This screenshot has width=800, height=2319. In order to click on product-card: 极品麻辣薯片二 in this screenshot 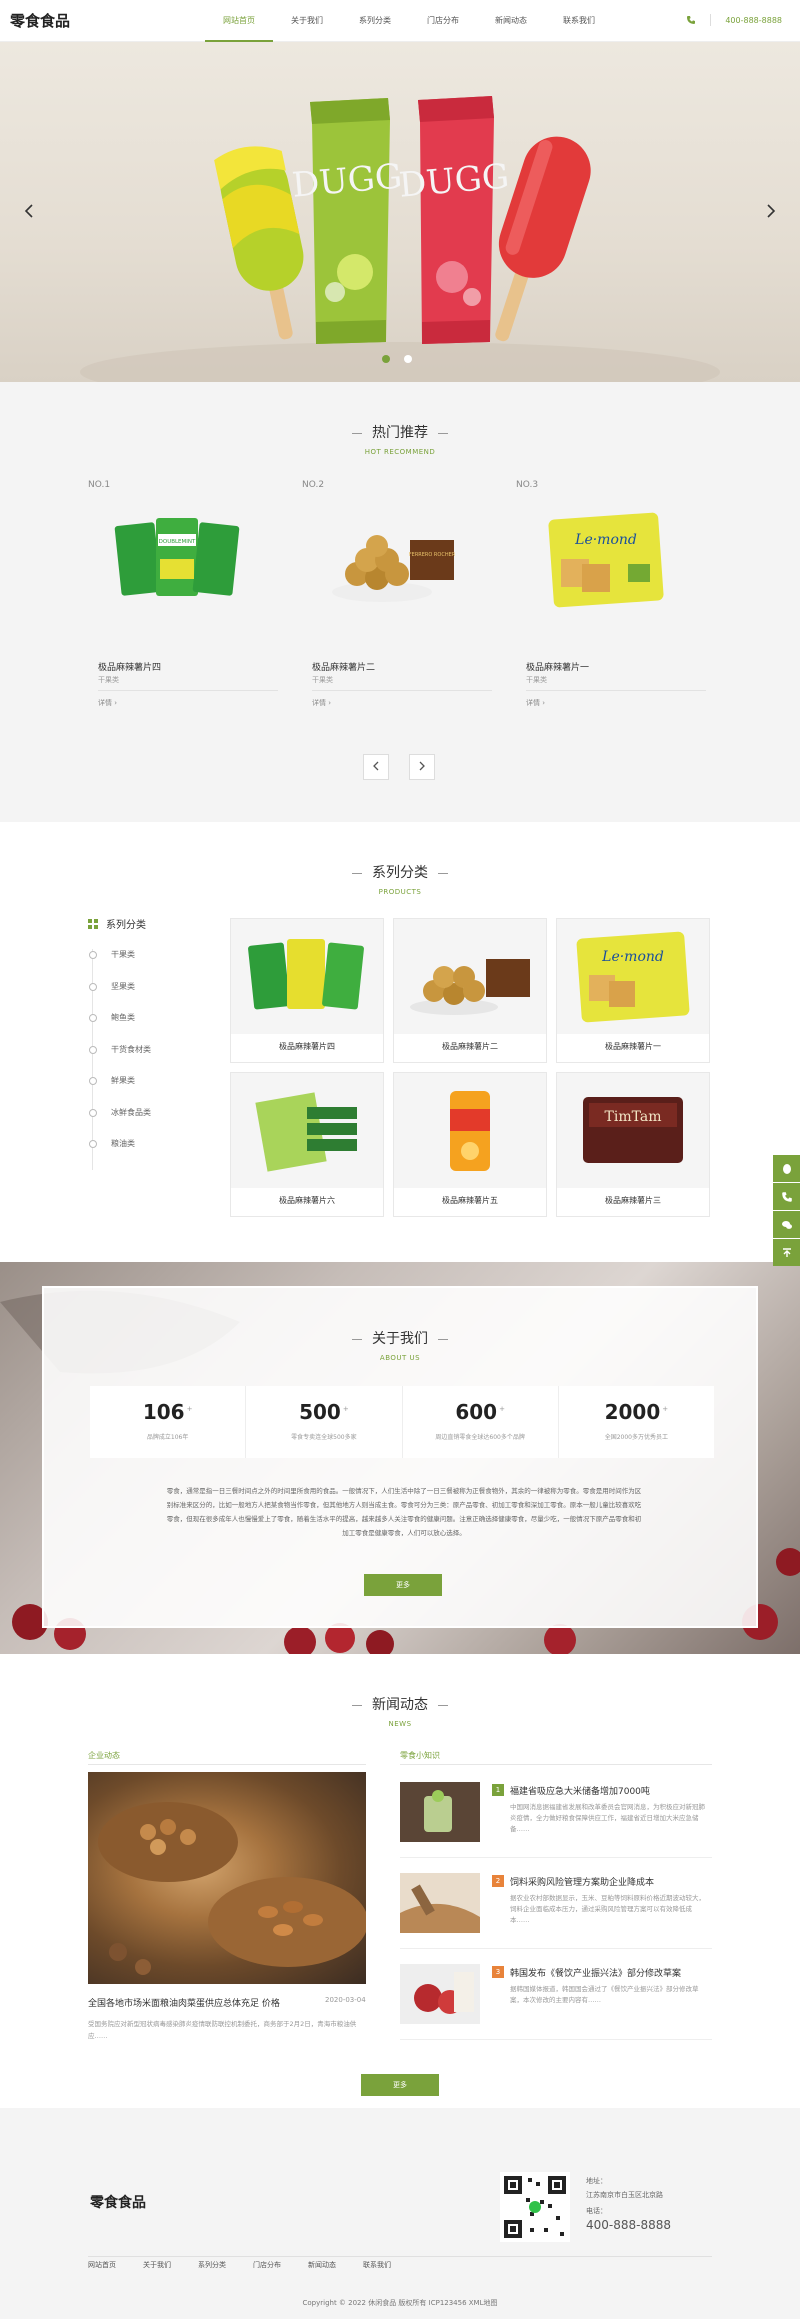, I will do `click(470, 990)`.